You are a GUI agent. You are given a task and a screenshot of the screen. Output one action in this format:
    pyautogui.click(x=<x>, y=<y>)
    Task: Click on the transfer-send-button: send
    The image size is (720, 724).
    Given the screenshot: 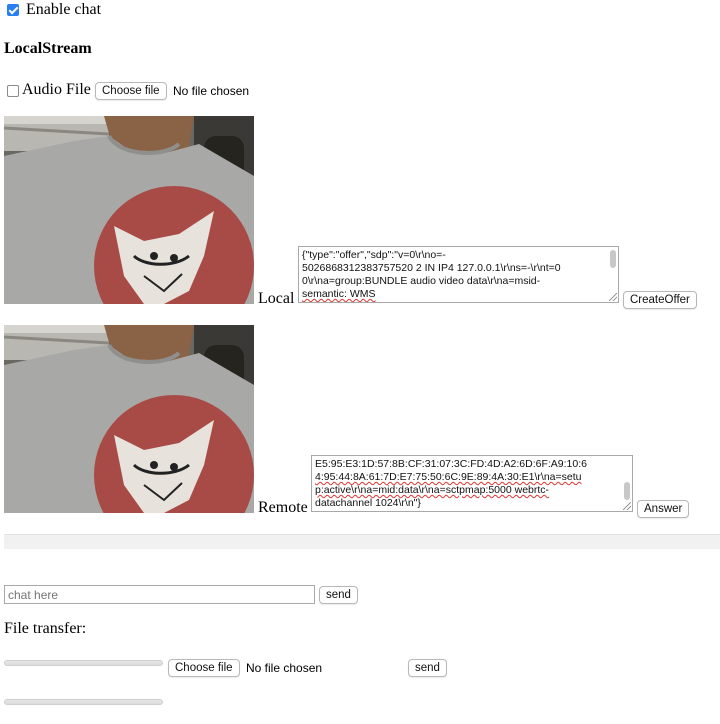 What is the action you would take?
    pyautogui.click(x=427, y=668)
    